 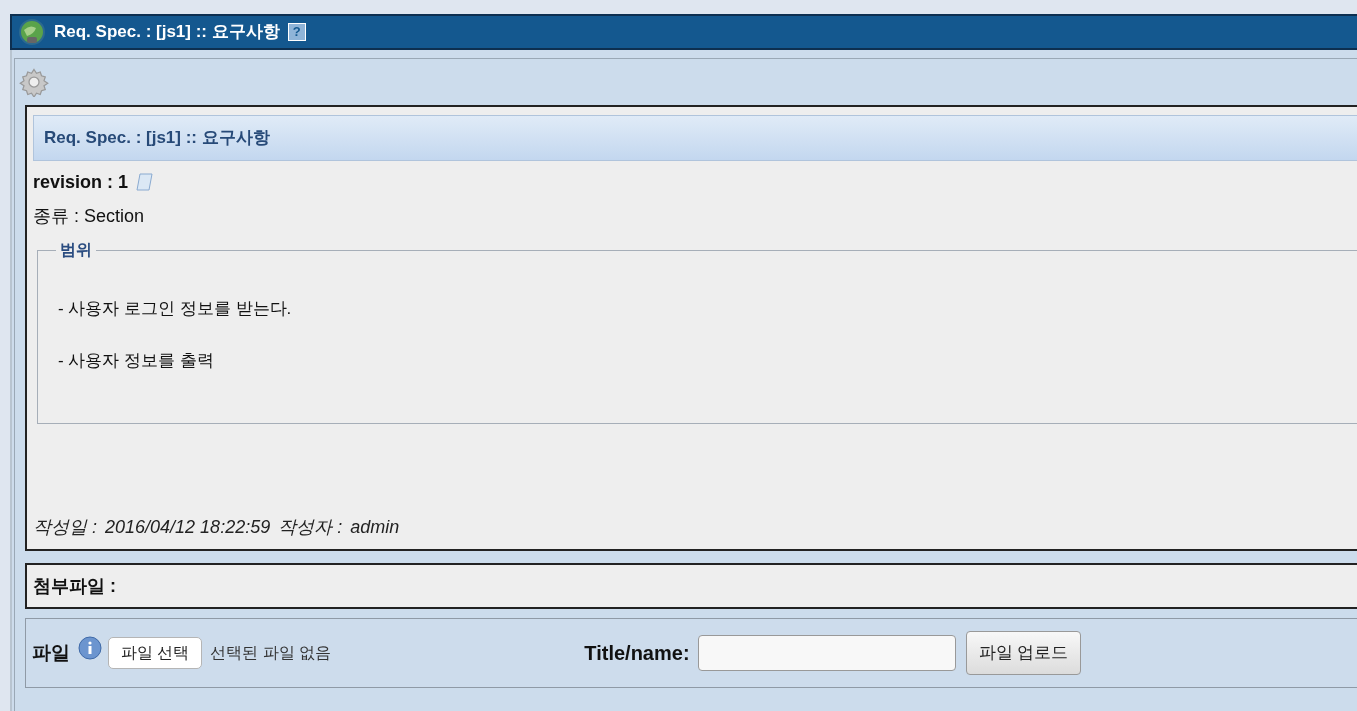 I want to click on author-name: admin, so click(x=375, y=527).